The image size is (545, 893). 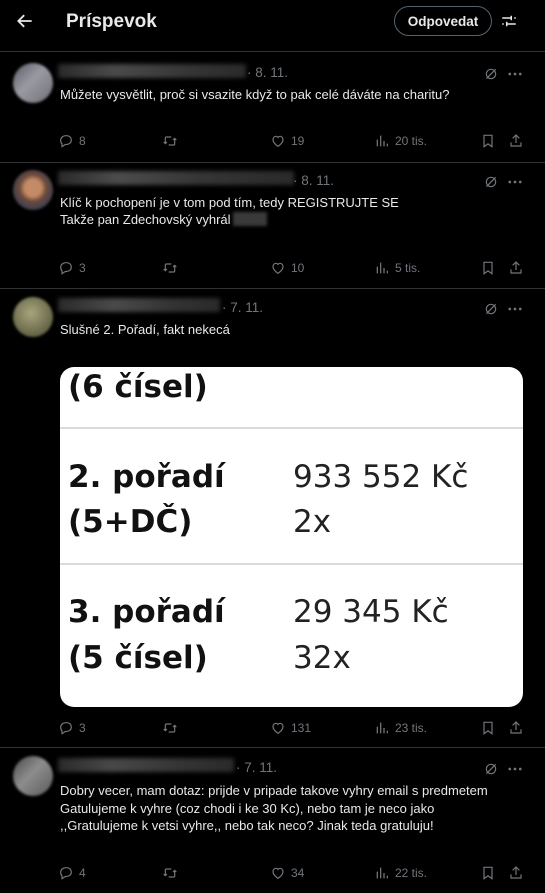 I want to click on views-action: 20 tis., so click(x=400, y=141).